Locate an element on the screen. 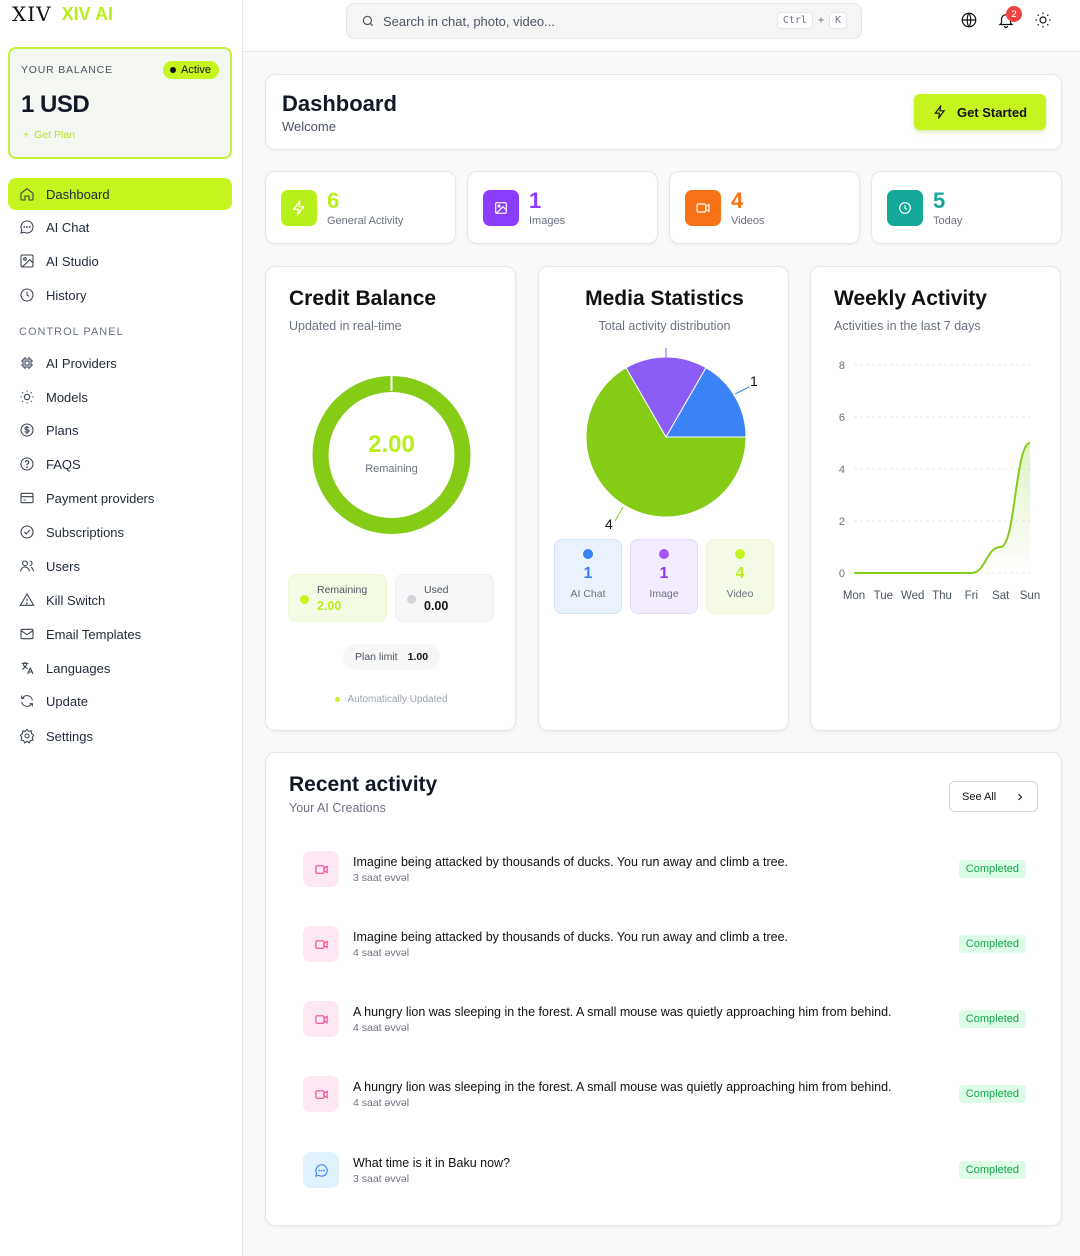 This screenshot has height=1256, width=1080. sidebar-item-ai-providers: AI Providers is located at coordinates (120, 363).